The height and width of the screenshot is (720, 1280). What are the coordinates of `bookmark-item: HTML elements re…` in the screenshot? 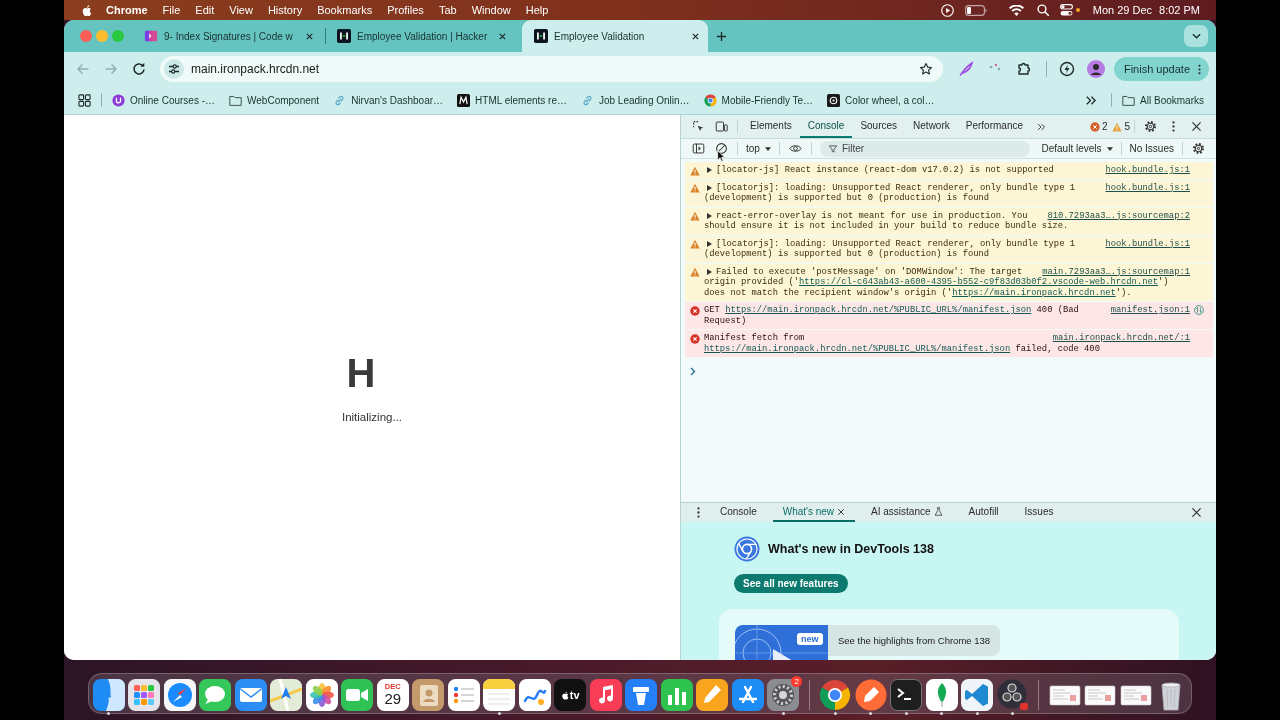 It's located at (512, 100).